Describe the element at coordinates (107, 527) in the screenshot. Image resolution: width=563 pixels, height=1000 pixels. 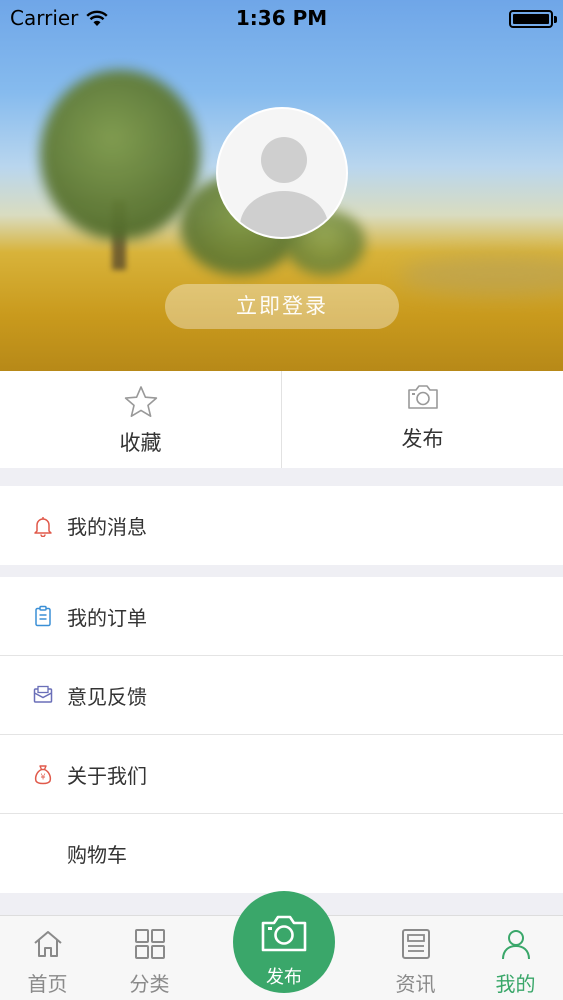
I see `menu-item-label: 我的消息` at that location.